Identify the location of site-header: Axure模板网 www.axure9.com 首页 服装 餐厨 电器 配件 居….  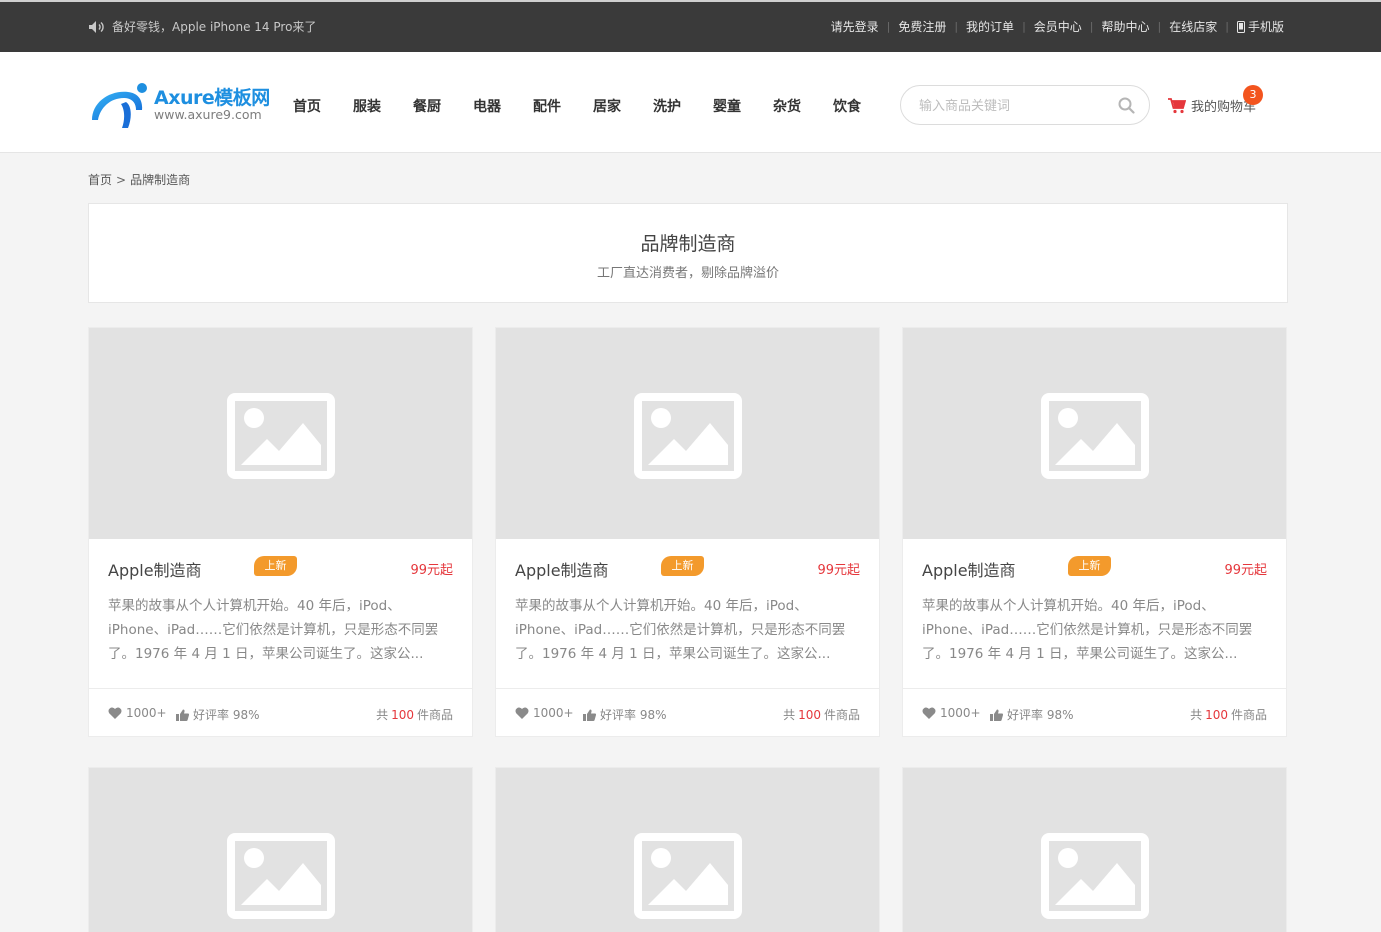
(690, 102).